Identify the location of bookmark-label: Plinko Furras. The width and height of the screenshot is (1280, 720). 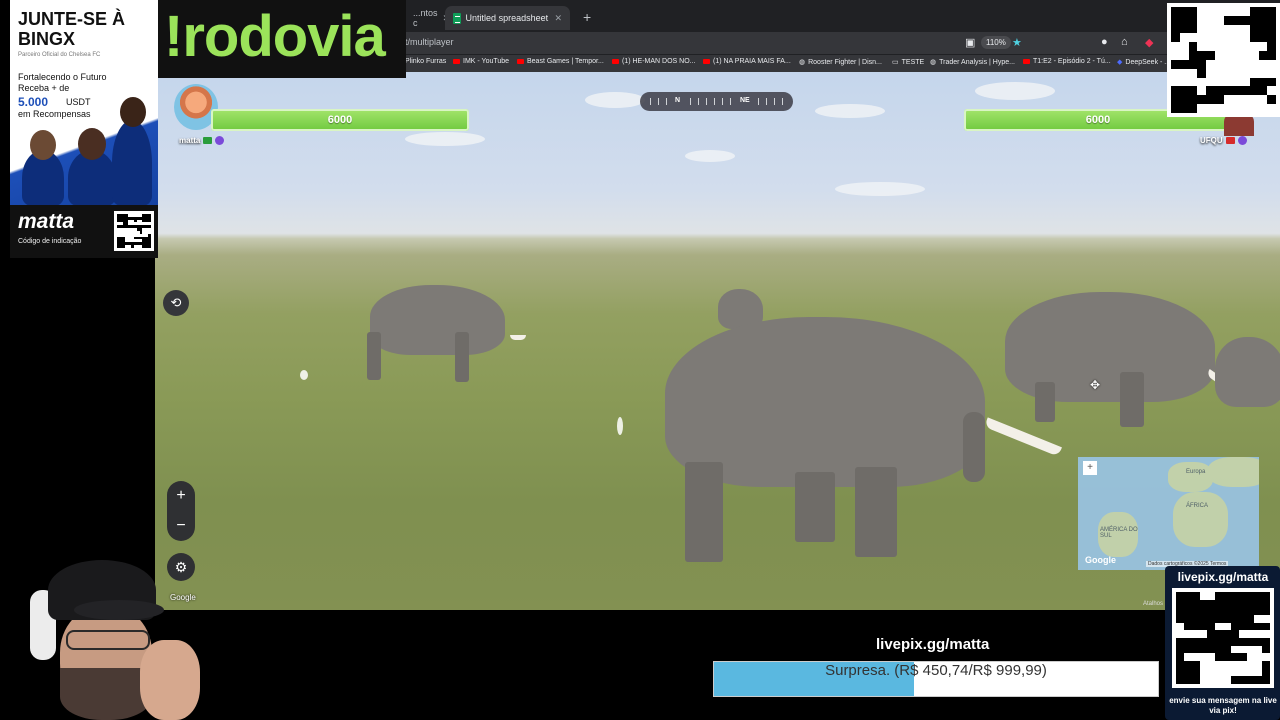
(426, 61).